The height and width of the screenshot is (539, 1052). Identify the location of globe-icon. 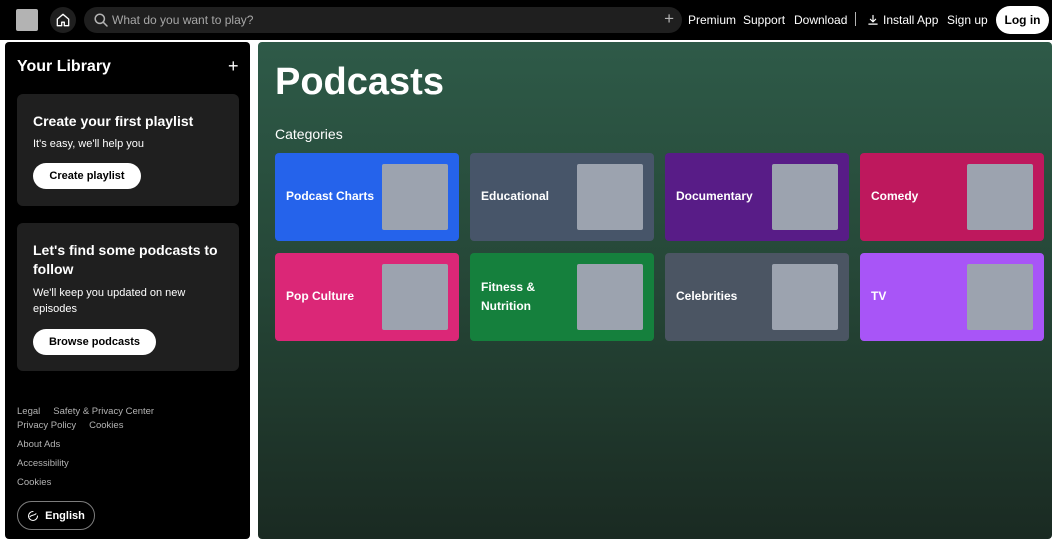
(33, 515).